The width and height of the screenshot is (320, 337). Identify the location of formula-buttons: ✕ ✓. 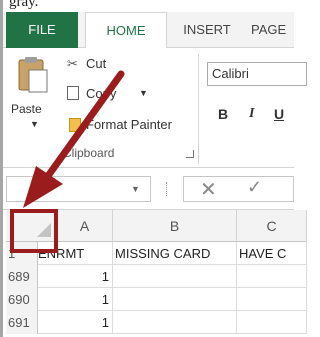
(238, 189).